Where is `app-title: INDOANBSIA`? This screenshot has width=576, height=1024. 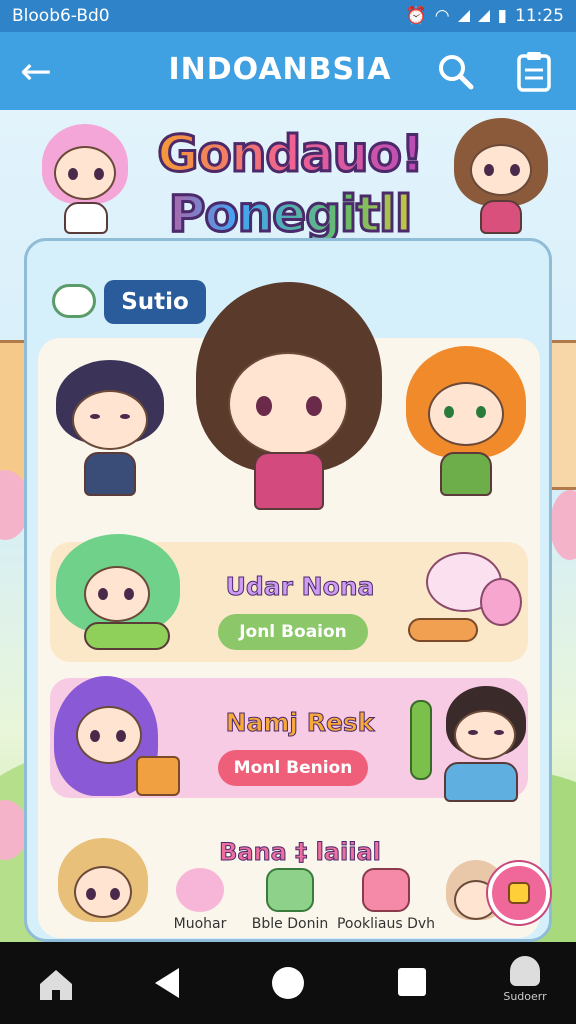
app-title: INDOANBSIA is located at coordinates (280, 69).